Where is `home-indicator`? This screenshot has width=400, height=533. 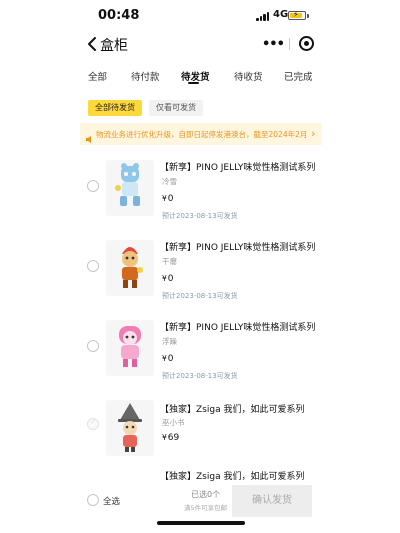 home-indicator is located at coordinates (201, 523).